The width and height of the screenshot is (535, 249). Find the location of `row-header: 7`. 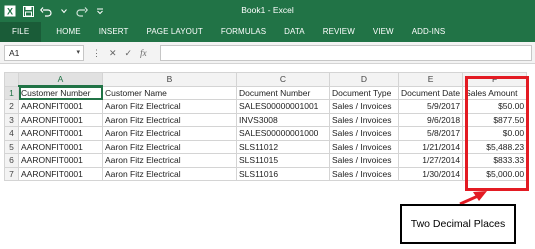

row-header: 7 is located at coordinates (11, 173).